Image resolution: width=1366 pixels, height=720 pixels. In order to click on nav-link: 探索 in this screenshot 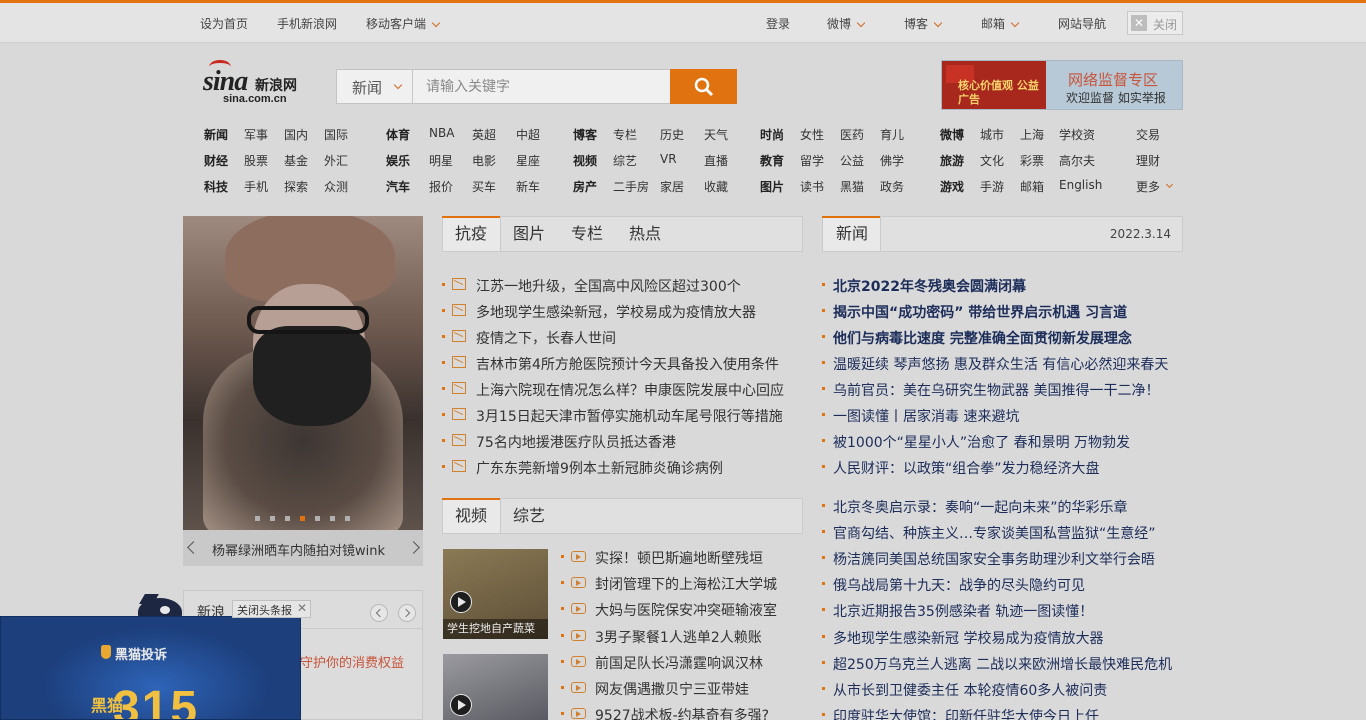, I will do `click(296, 186)`.